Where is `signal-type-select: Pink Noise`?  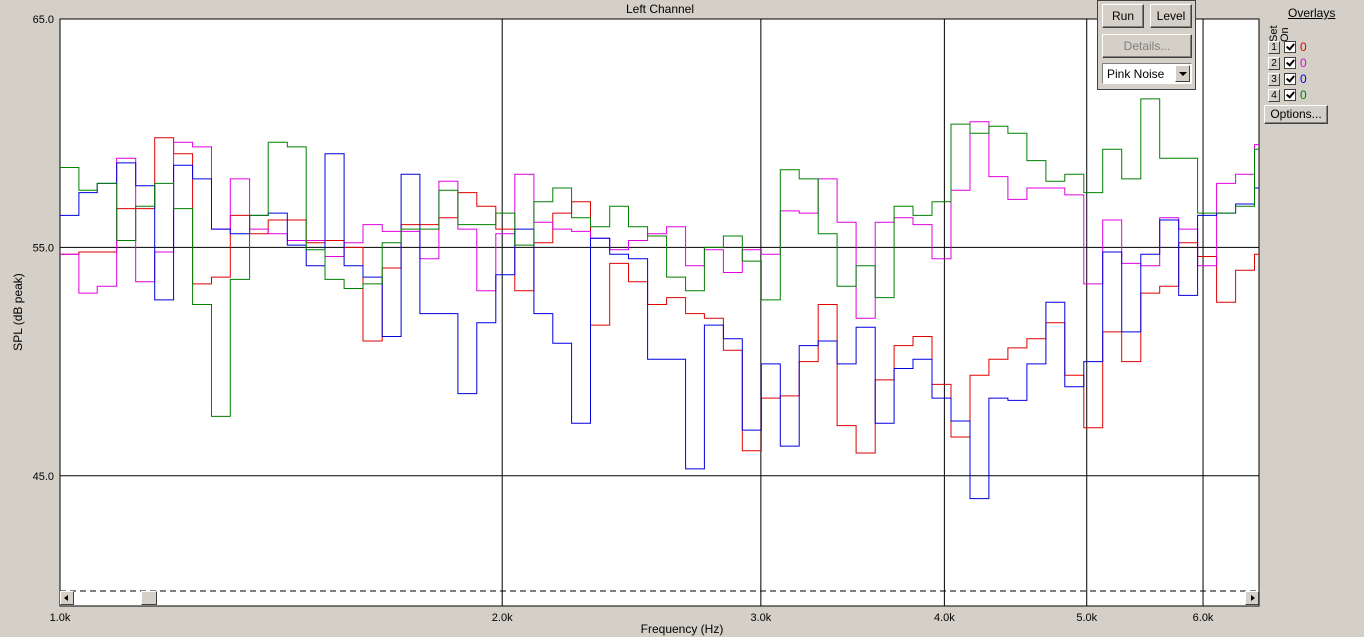 signal-type-select: Pink Noise is located at coordinates (1147, 73).